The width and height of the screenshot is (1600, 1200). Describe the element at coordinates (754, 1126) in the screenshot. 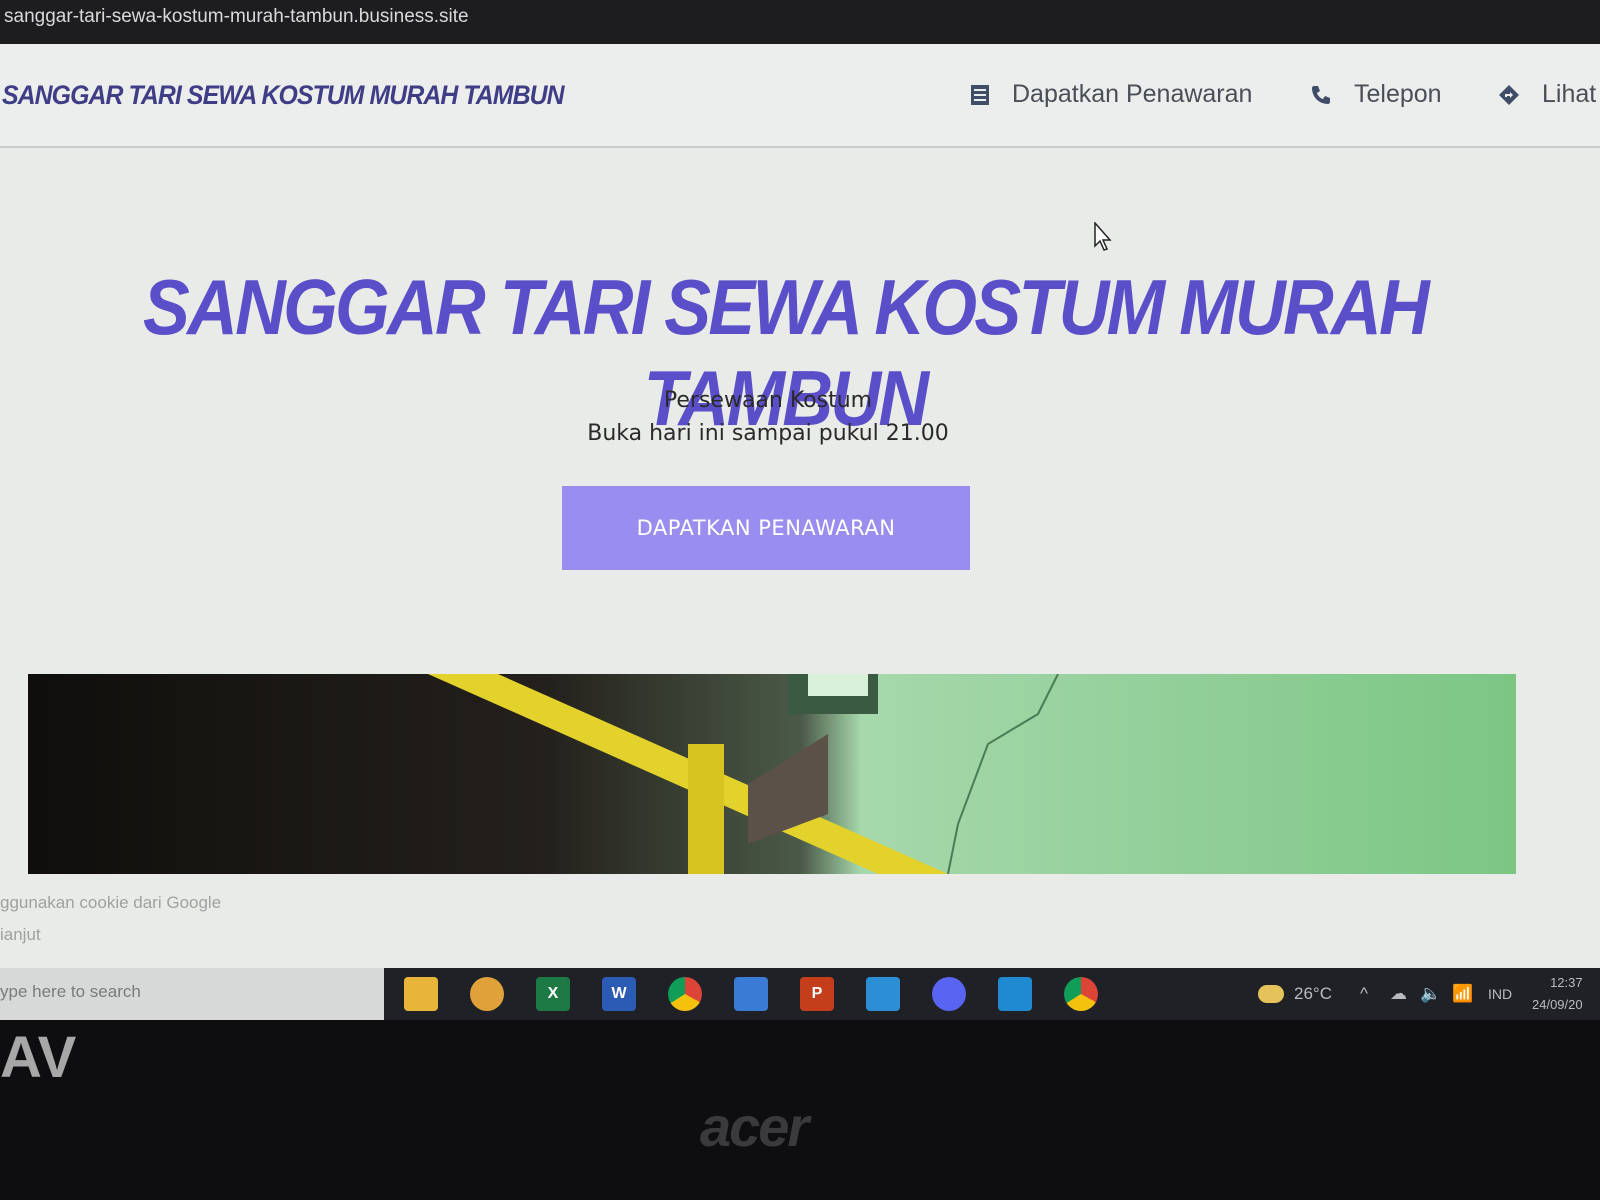

I see `monitor-brand-logo: acer` at that location.